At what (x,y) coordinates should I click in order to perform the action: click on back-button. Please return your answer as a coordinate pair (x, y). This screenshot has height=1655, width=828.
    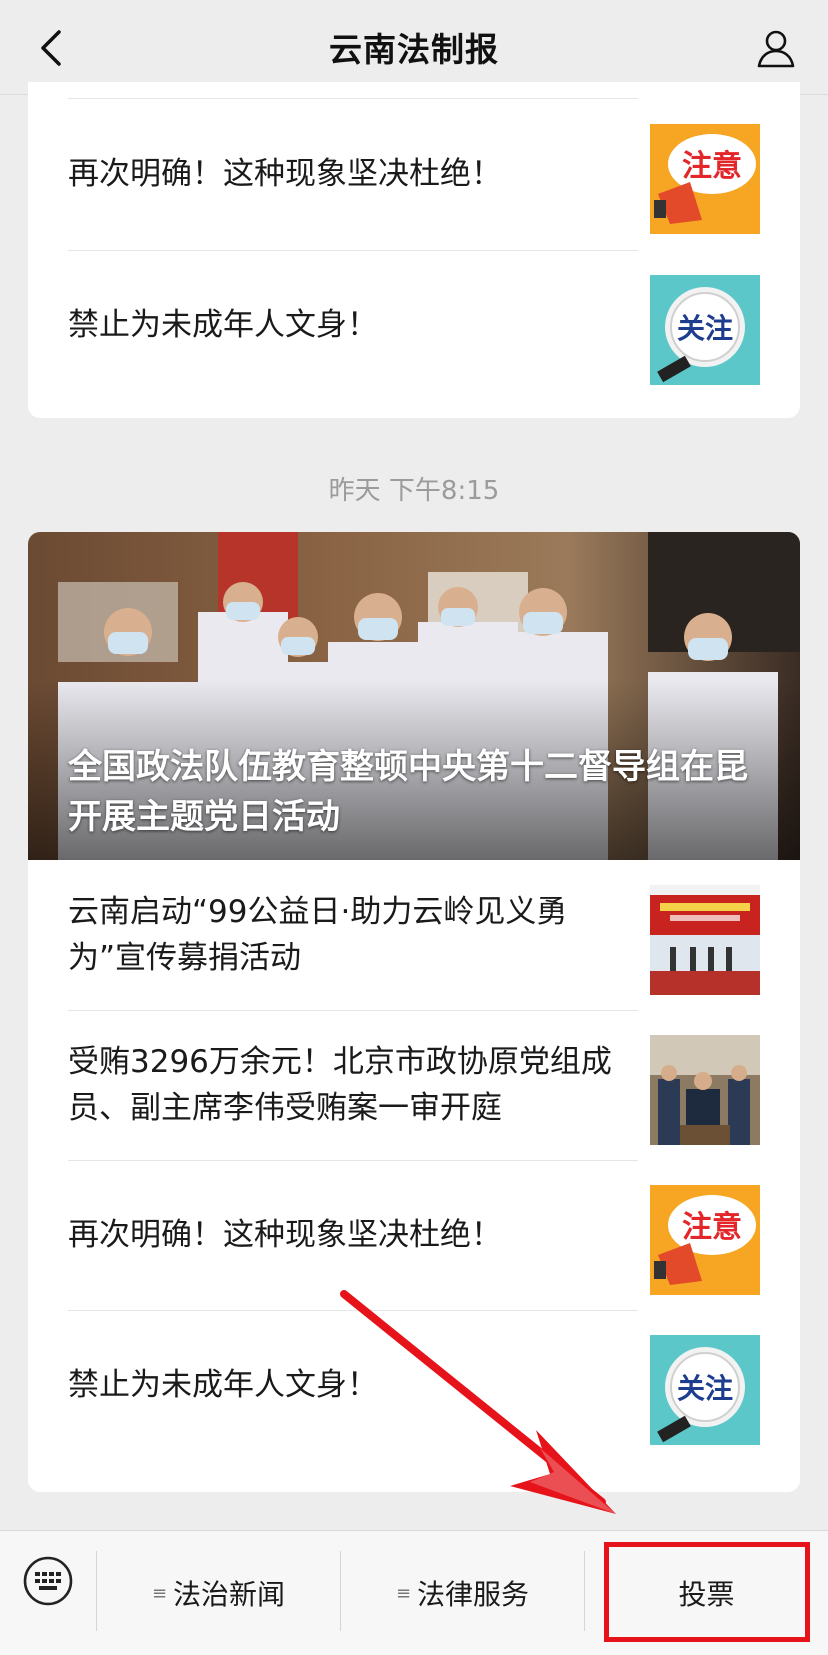
    Looking at the image, I should click on (52, 48).